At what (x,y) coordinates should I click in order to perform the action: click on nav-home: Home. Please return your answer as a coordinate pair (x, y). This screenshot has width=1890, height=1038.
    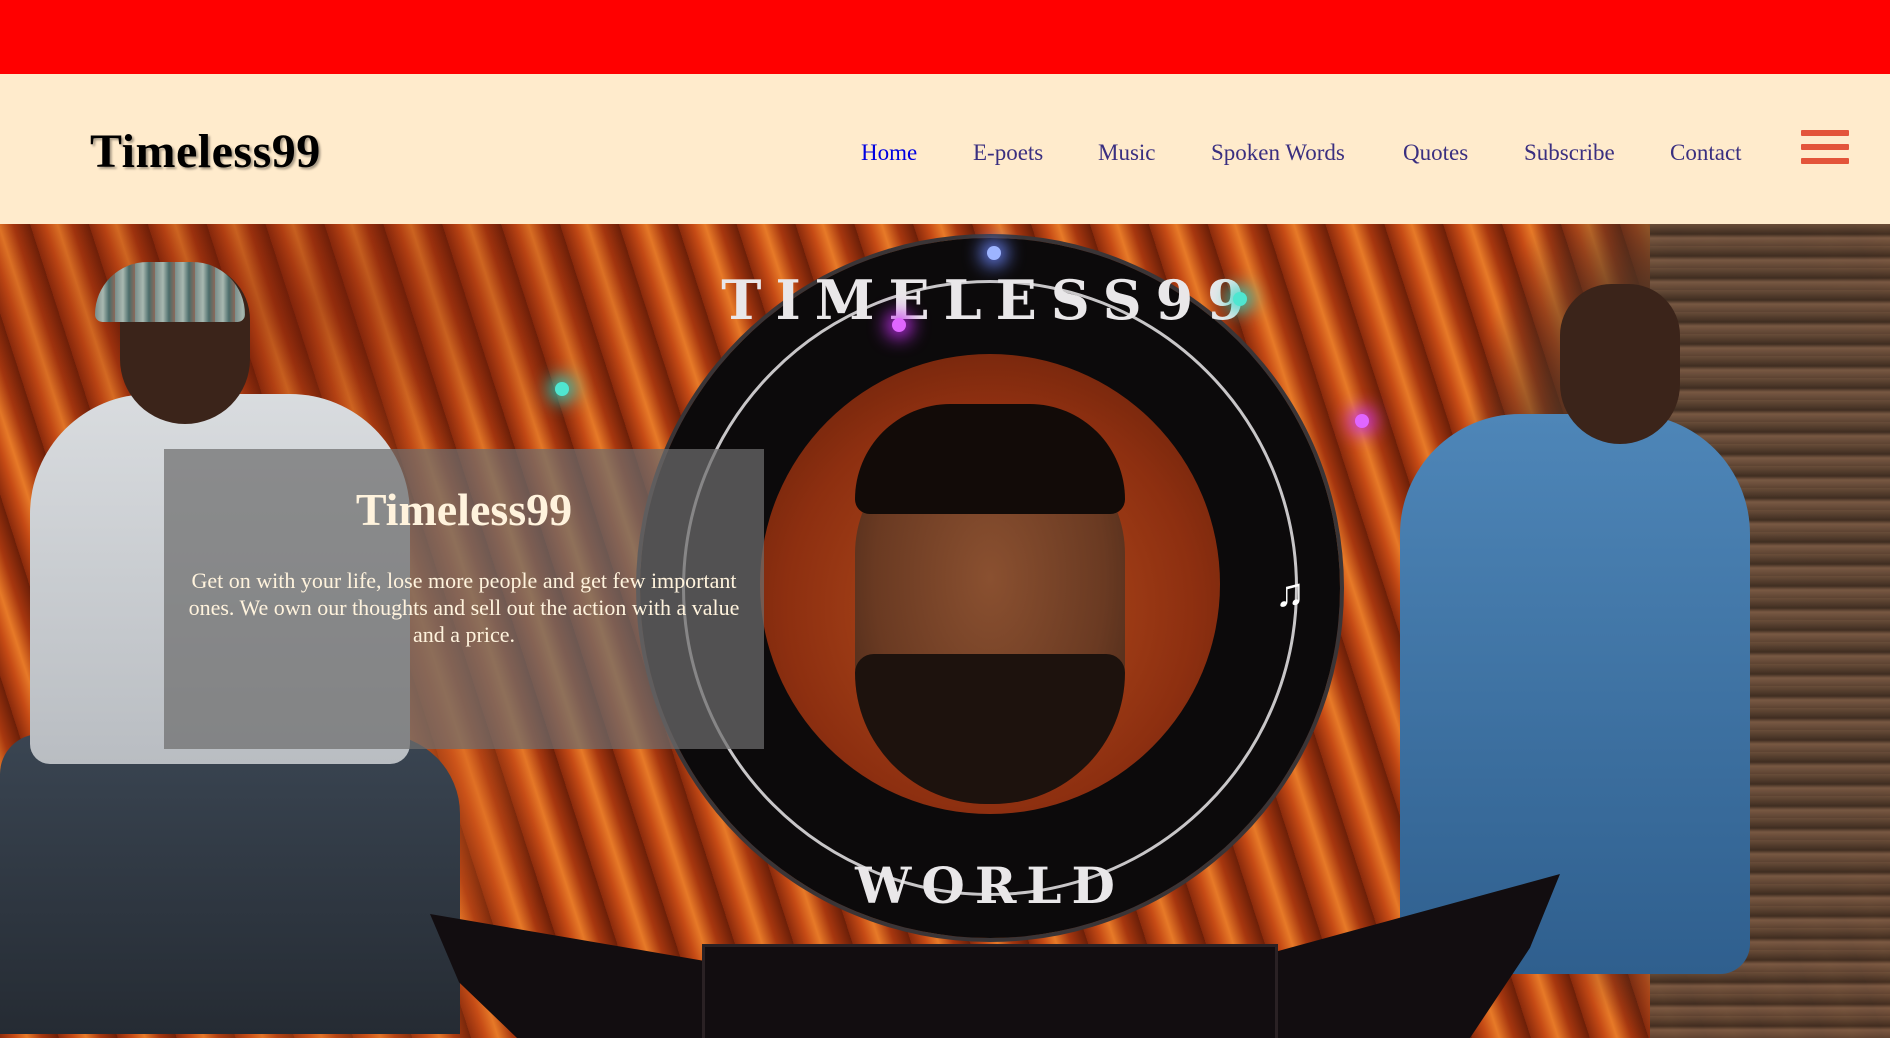
    Looking at the image, I should click on (889, 153).